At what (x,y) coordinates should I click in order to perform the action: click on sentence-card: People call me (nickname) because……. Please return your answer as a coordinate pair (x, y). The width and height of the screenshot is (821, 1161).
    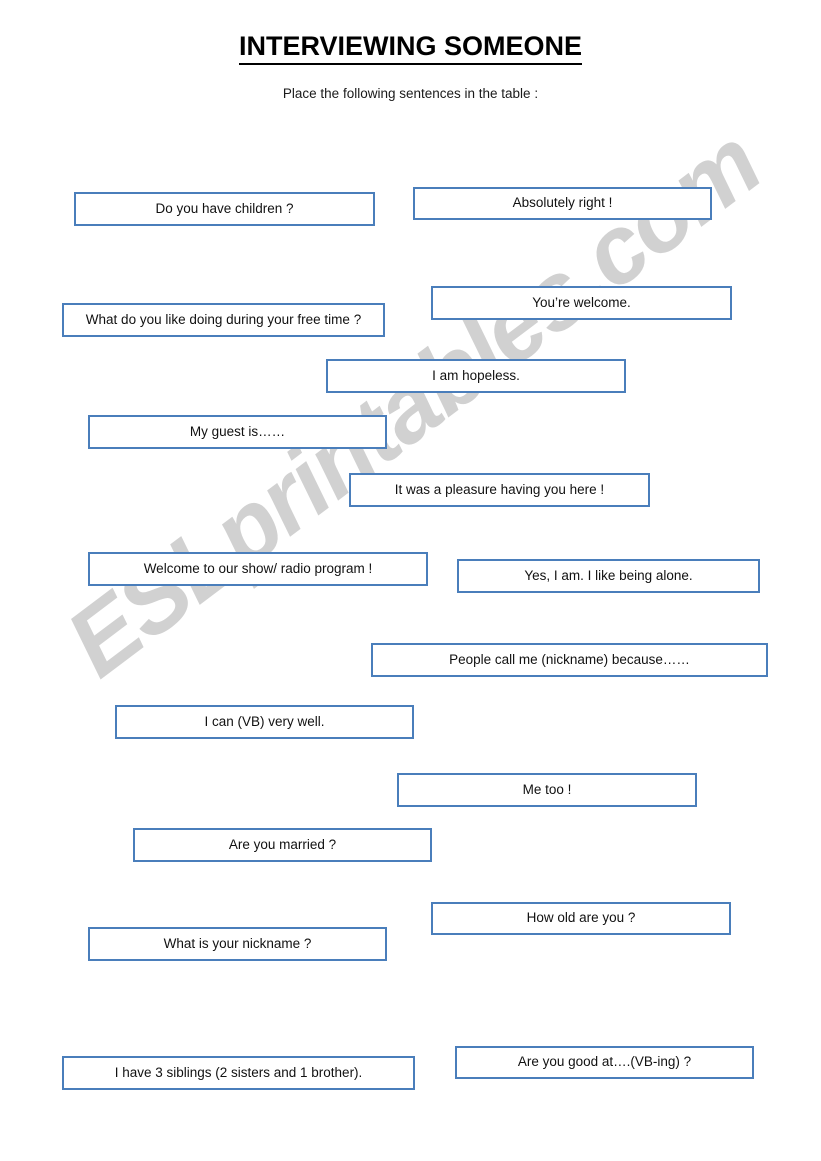
    Looking at the image, I should click on (569, 660).